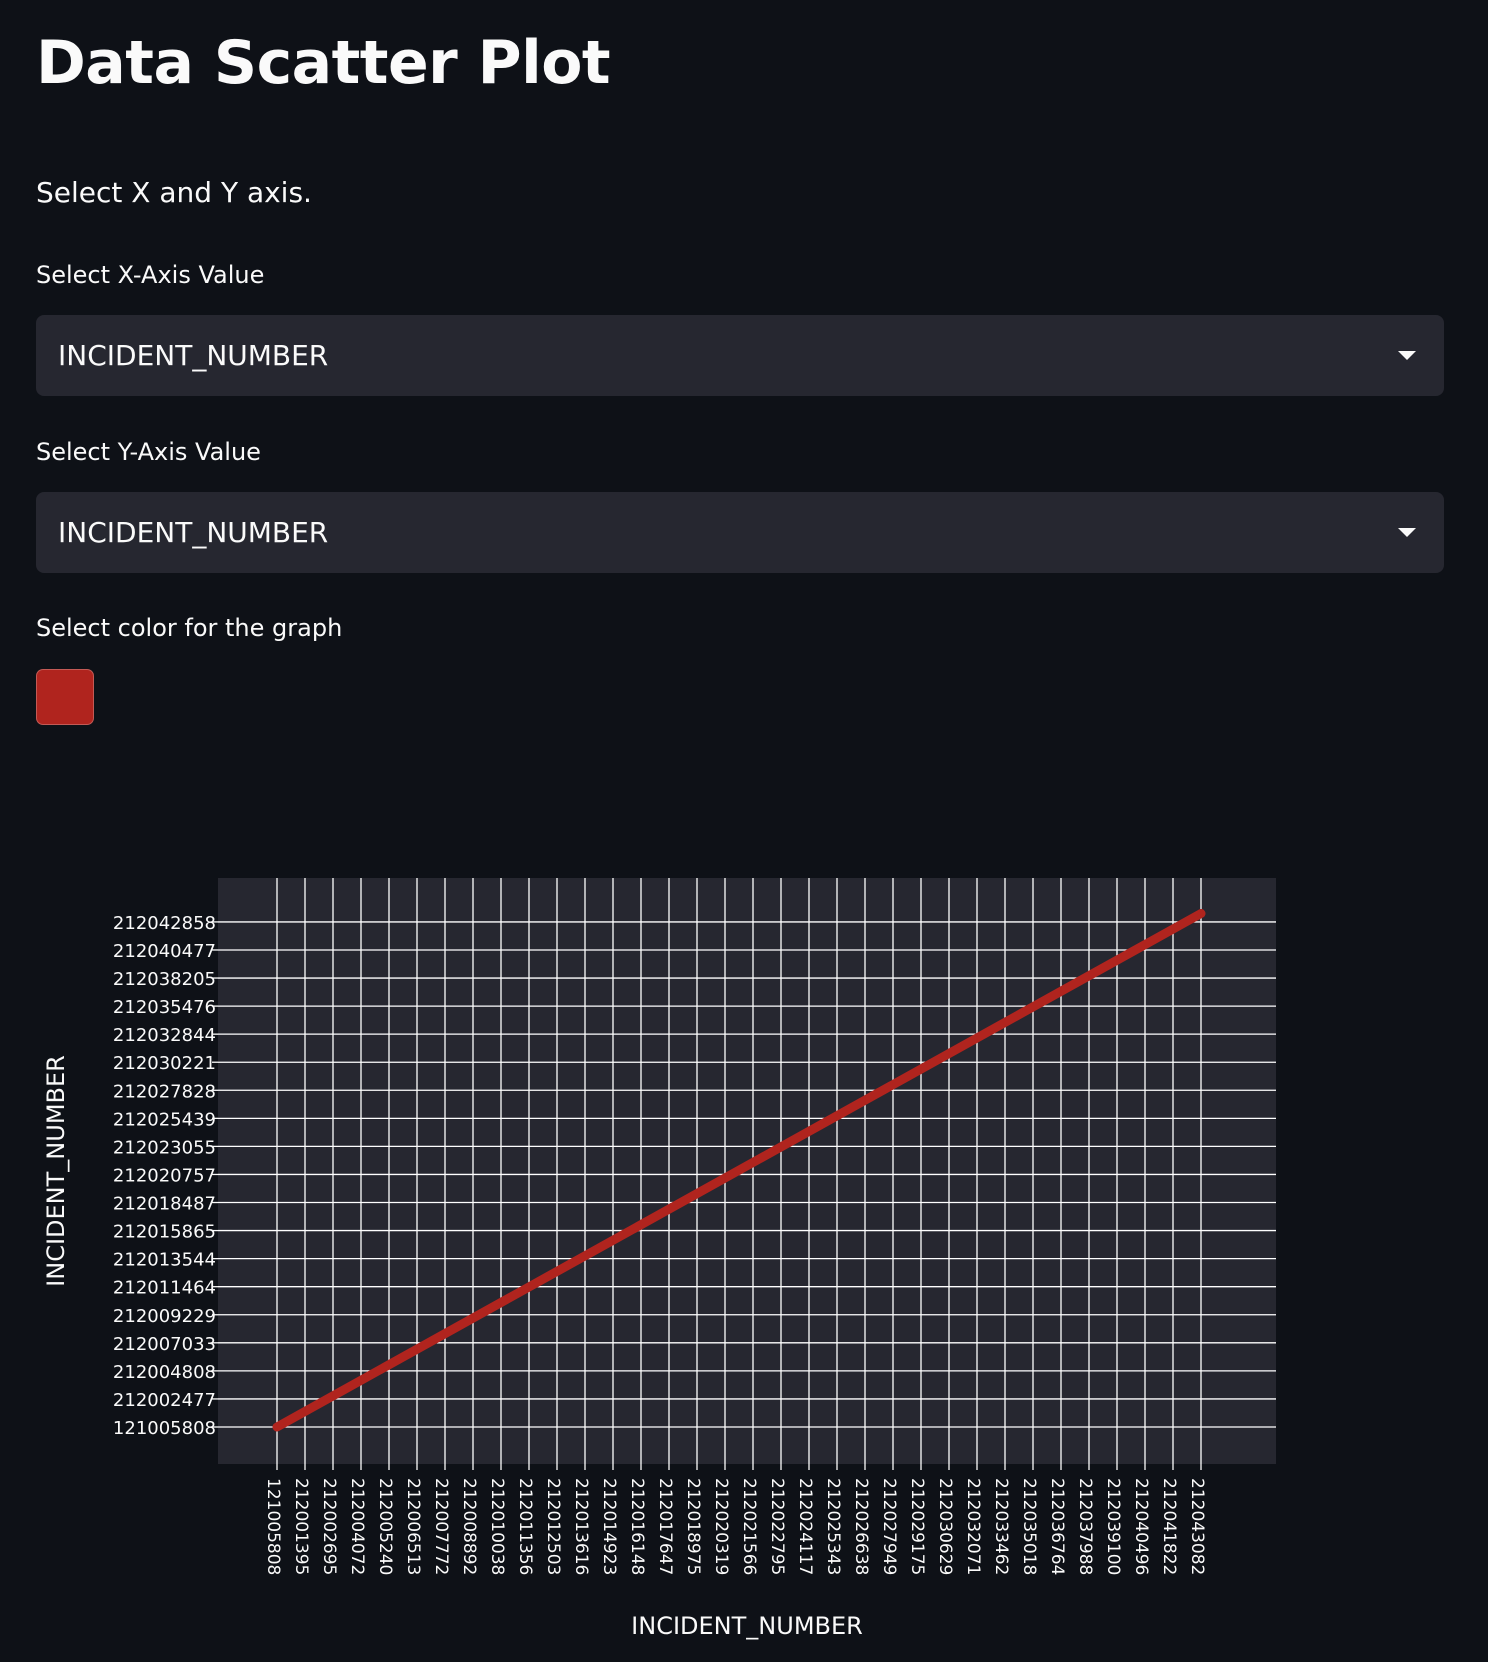 This screenshot has height=1662, width=1488. Describe the element at coordinates (637, 1526) in the screenshot. I see `x-tick-label: 212016148` at that location.